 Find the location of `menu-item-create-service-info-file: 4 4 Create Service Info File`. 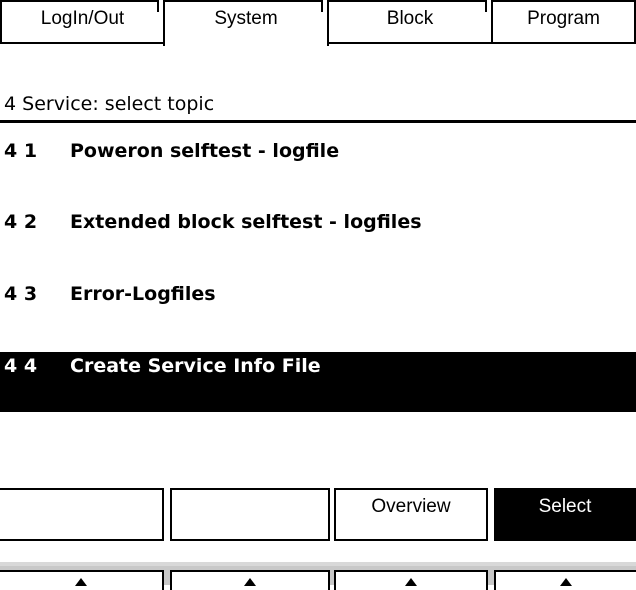

menu-item-create-service-info-file: 4 4 Create Service Info File is located at coordinates (318, 382).